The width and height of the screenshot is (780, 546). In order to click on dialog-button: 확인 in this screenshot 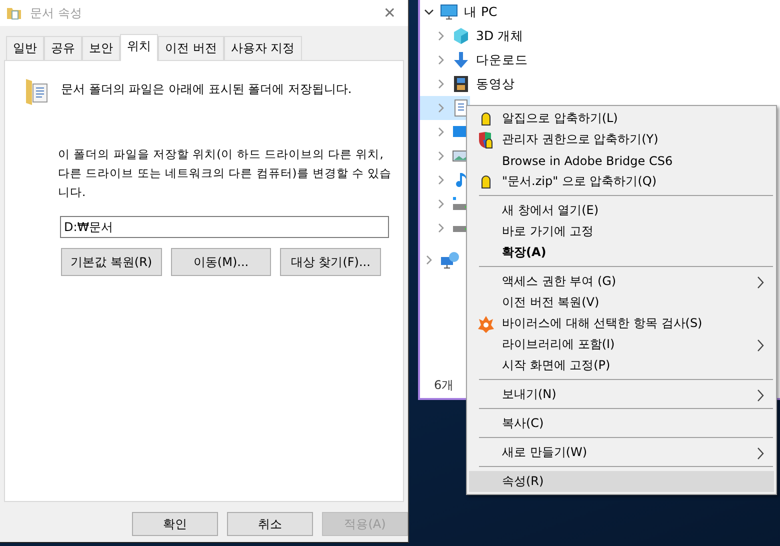, I will do `click(175, 524)`.